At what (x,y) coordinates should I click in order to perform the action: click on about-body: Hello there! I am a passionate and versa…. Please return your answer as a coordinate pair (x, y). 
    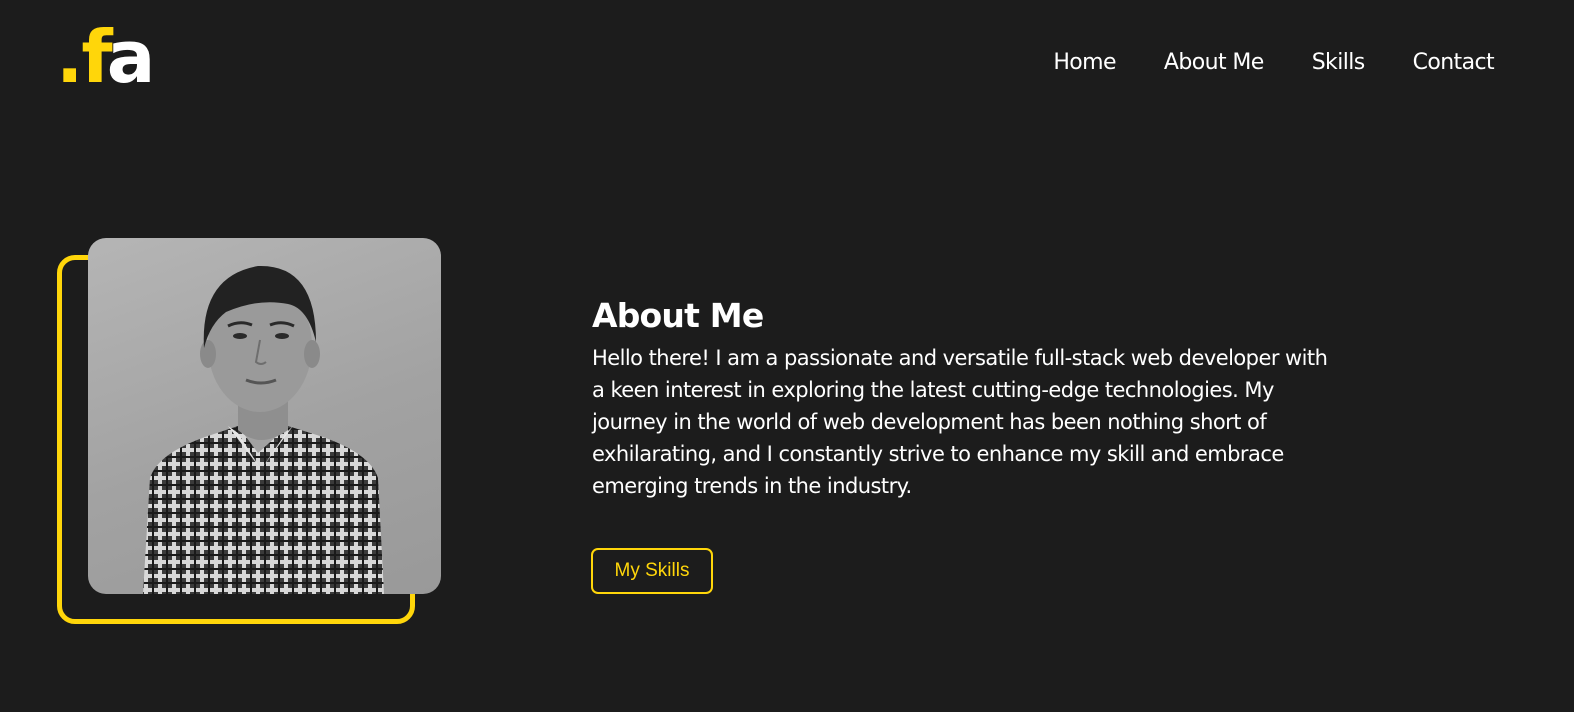
    Looking at the image, I should click on (960, 422).